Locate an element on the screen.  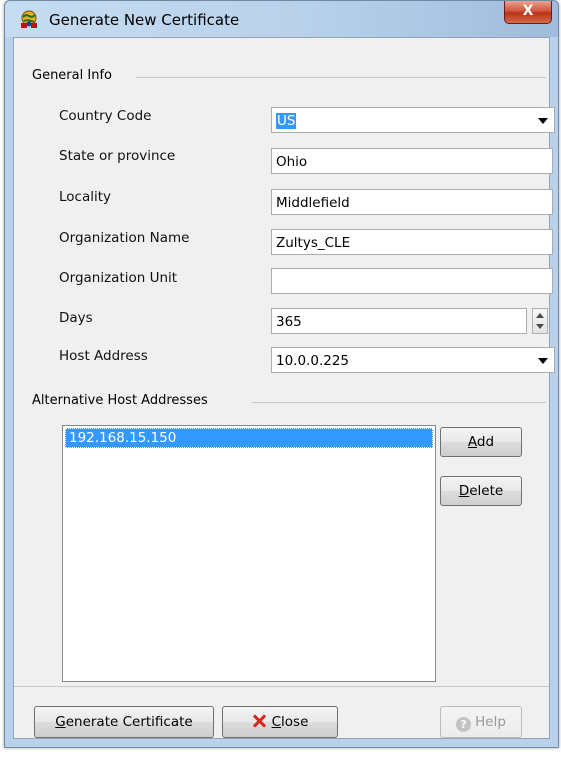
alt-hosts-separator is located at coordinates (399, 402).